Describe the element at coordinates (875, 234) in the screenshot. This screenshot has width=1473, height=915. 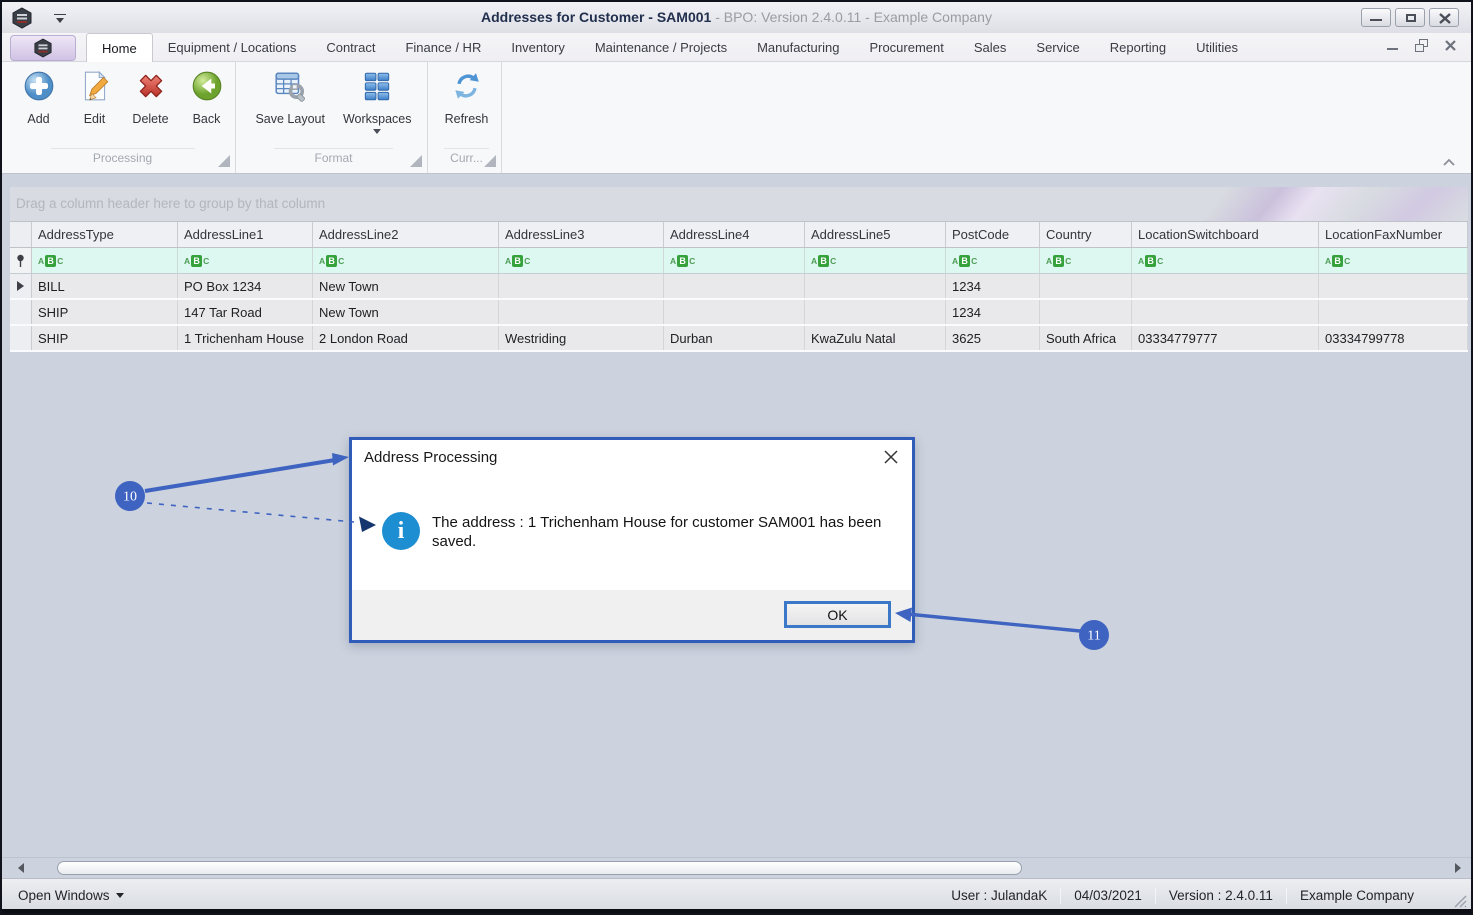
I see `column-header-addressline5: AddressLine5` at that location.